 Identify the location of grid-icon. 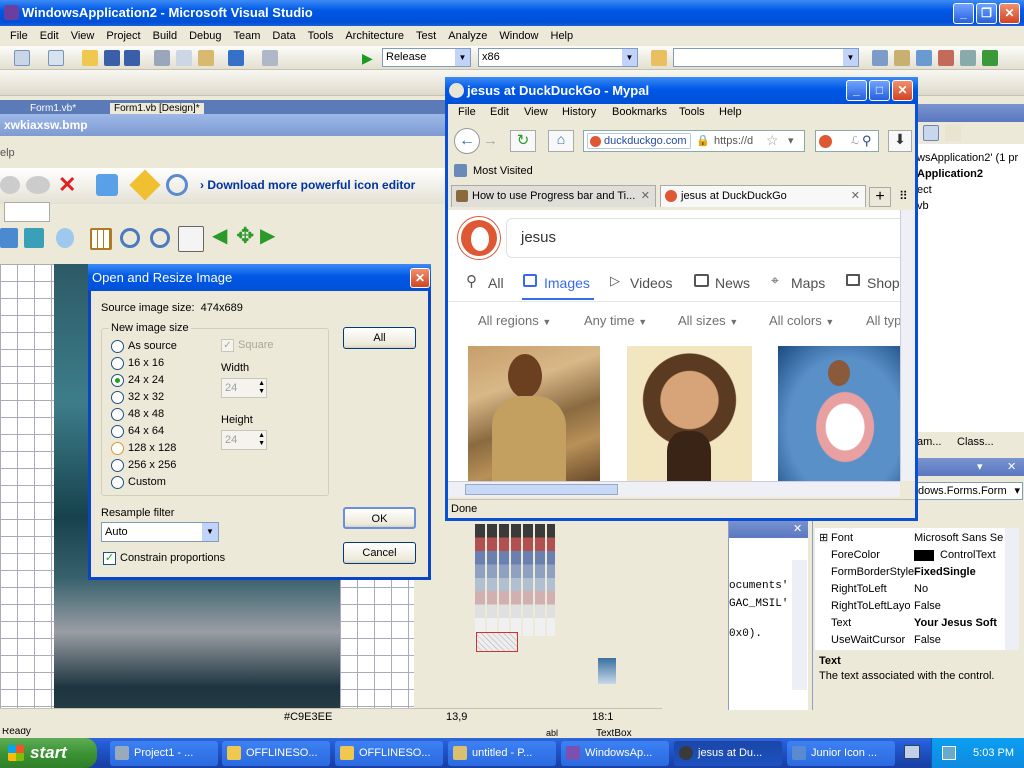
(101, 239).